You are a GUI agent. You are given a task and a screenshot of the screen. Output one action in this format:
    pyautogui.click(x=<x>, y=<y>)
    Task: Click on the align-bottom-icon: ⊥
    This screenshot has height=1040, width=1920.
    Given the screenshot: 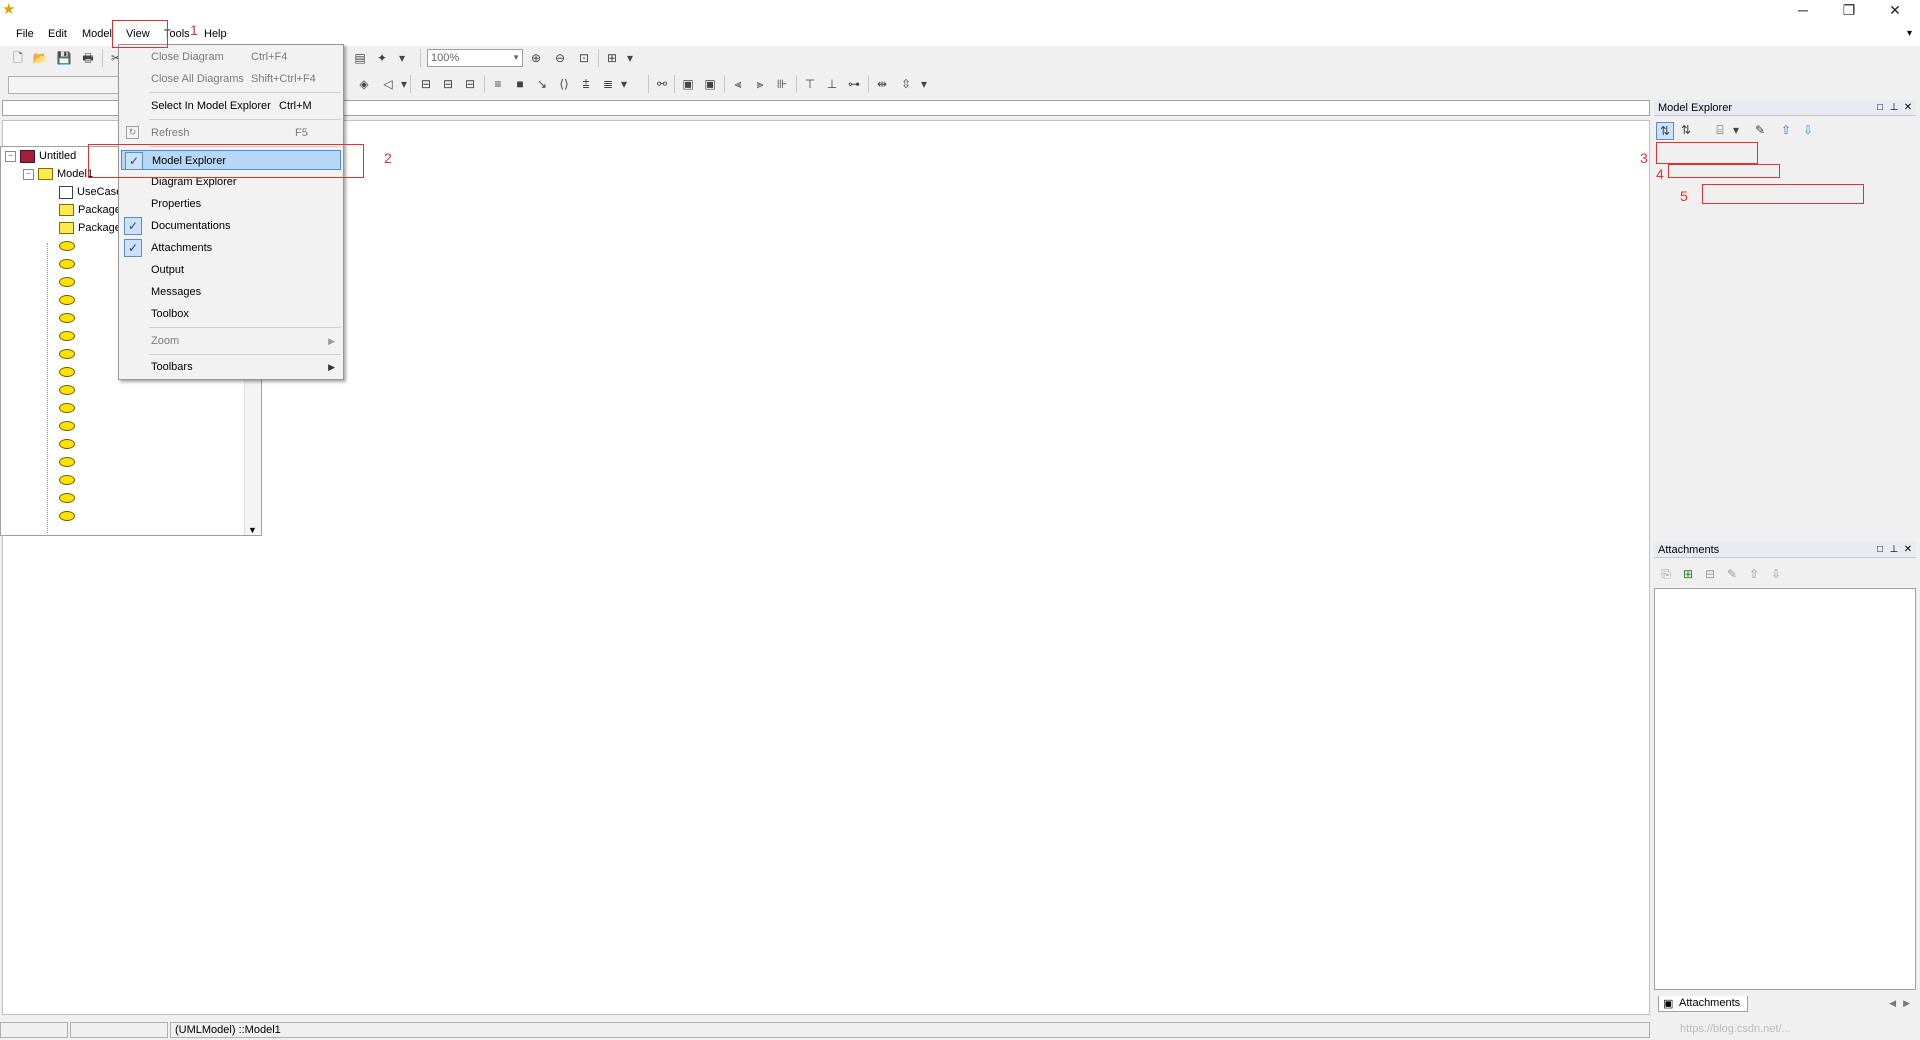 What is the action you would take?
    pyautogui.click(x=832, y=84)
    